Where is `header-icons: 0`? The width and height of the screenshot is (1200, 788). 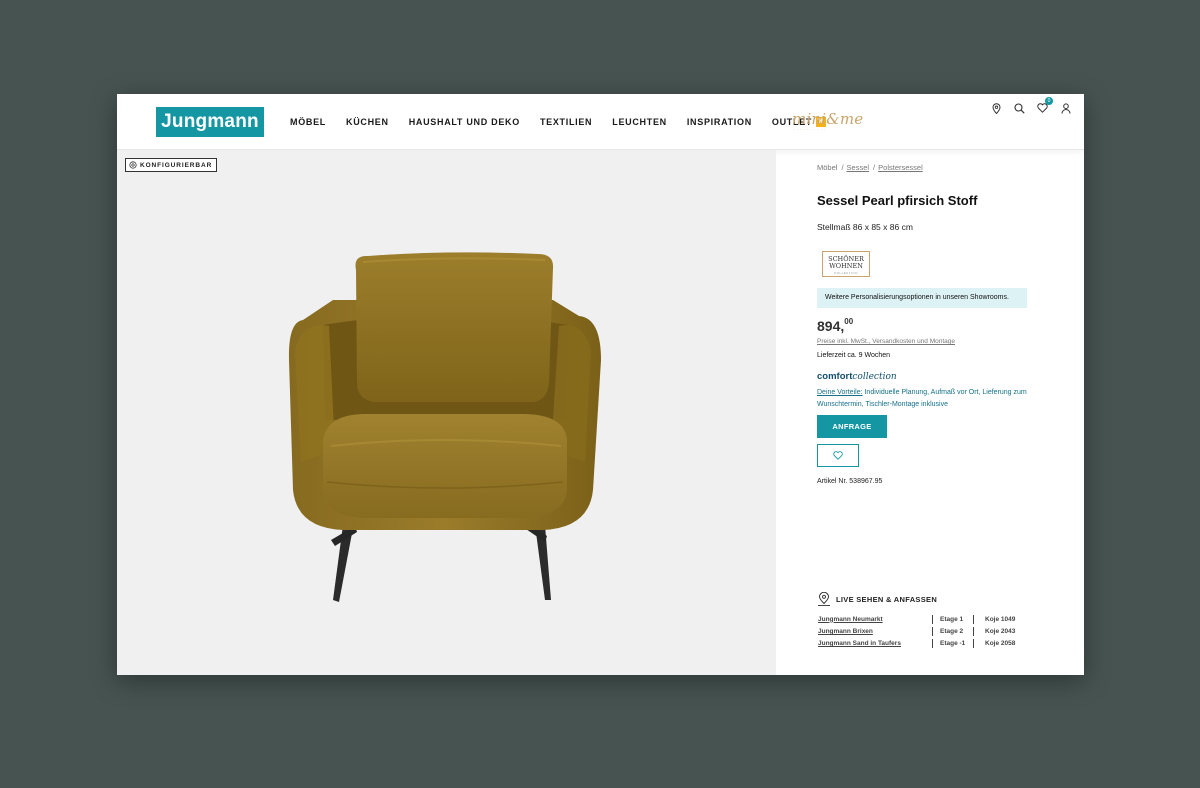
header-icons: 0 is located at coordinates (1031, 106).